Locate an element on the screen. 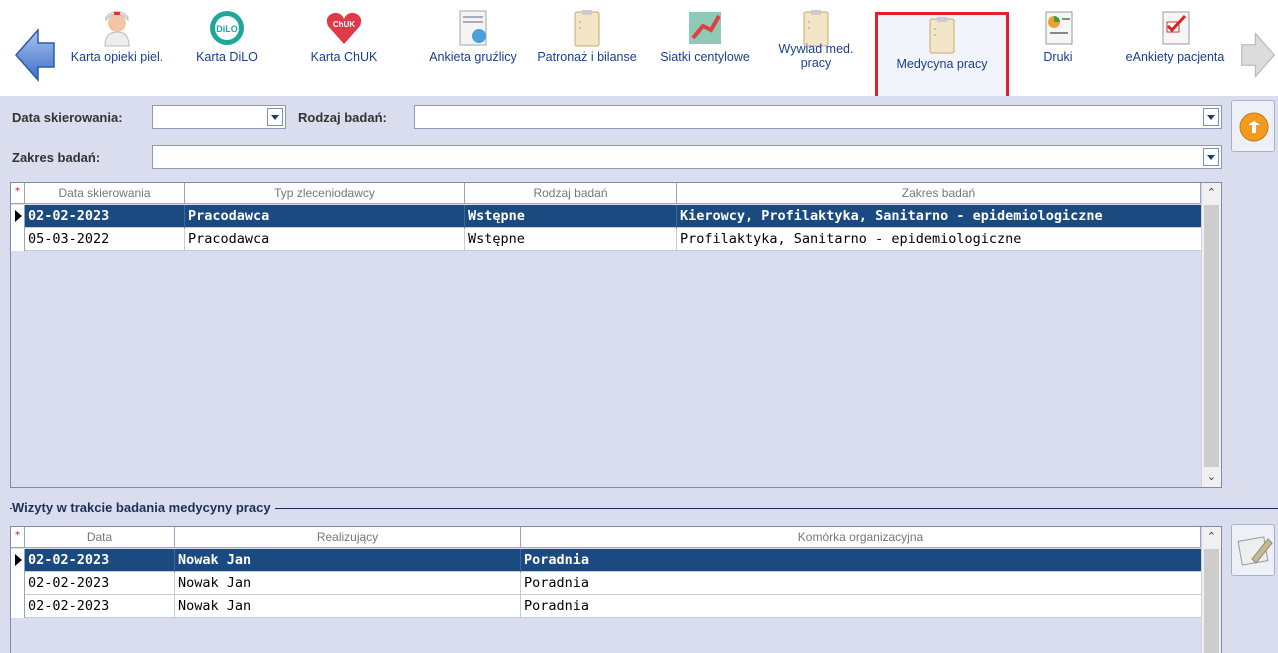  column-header: Rodzaj badań is located at coordinates (571, 193).